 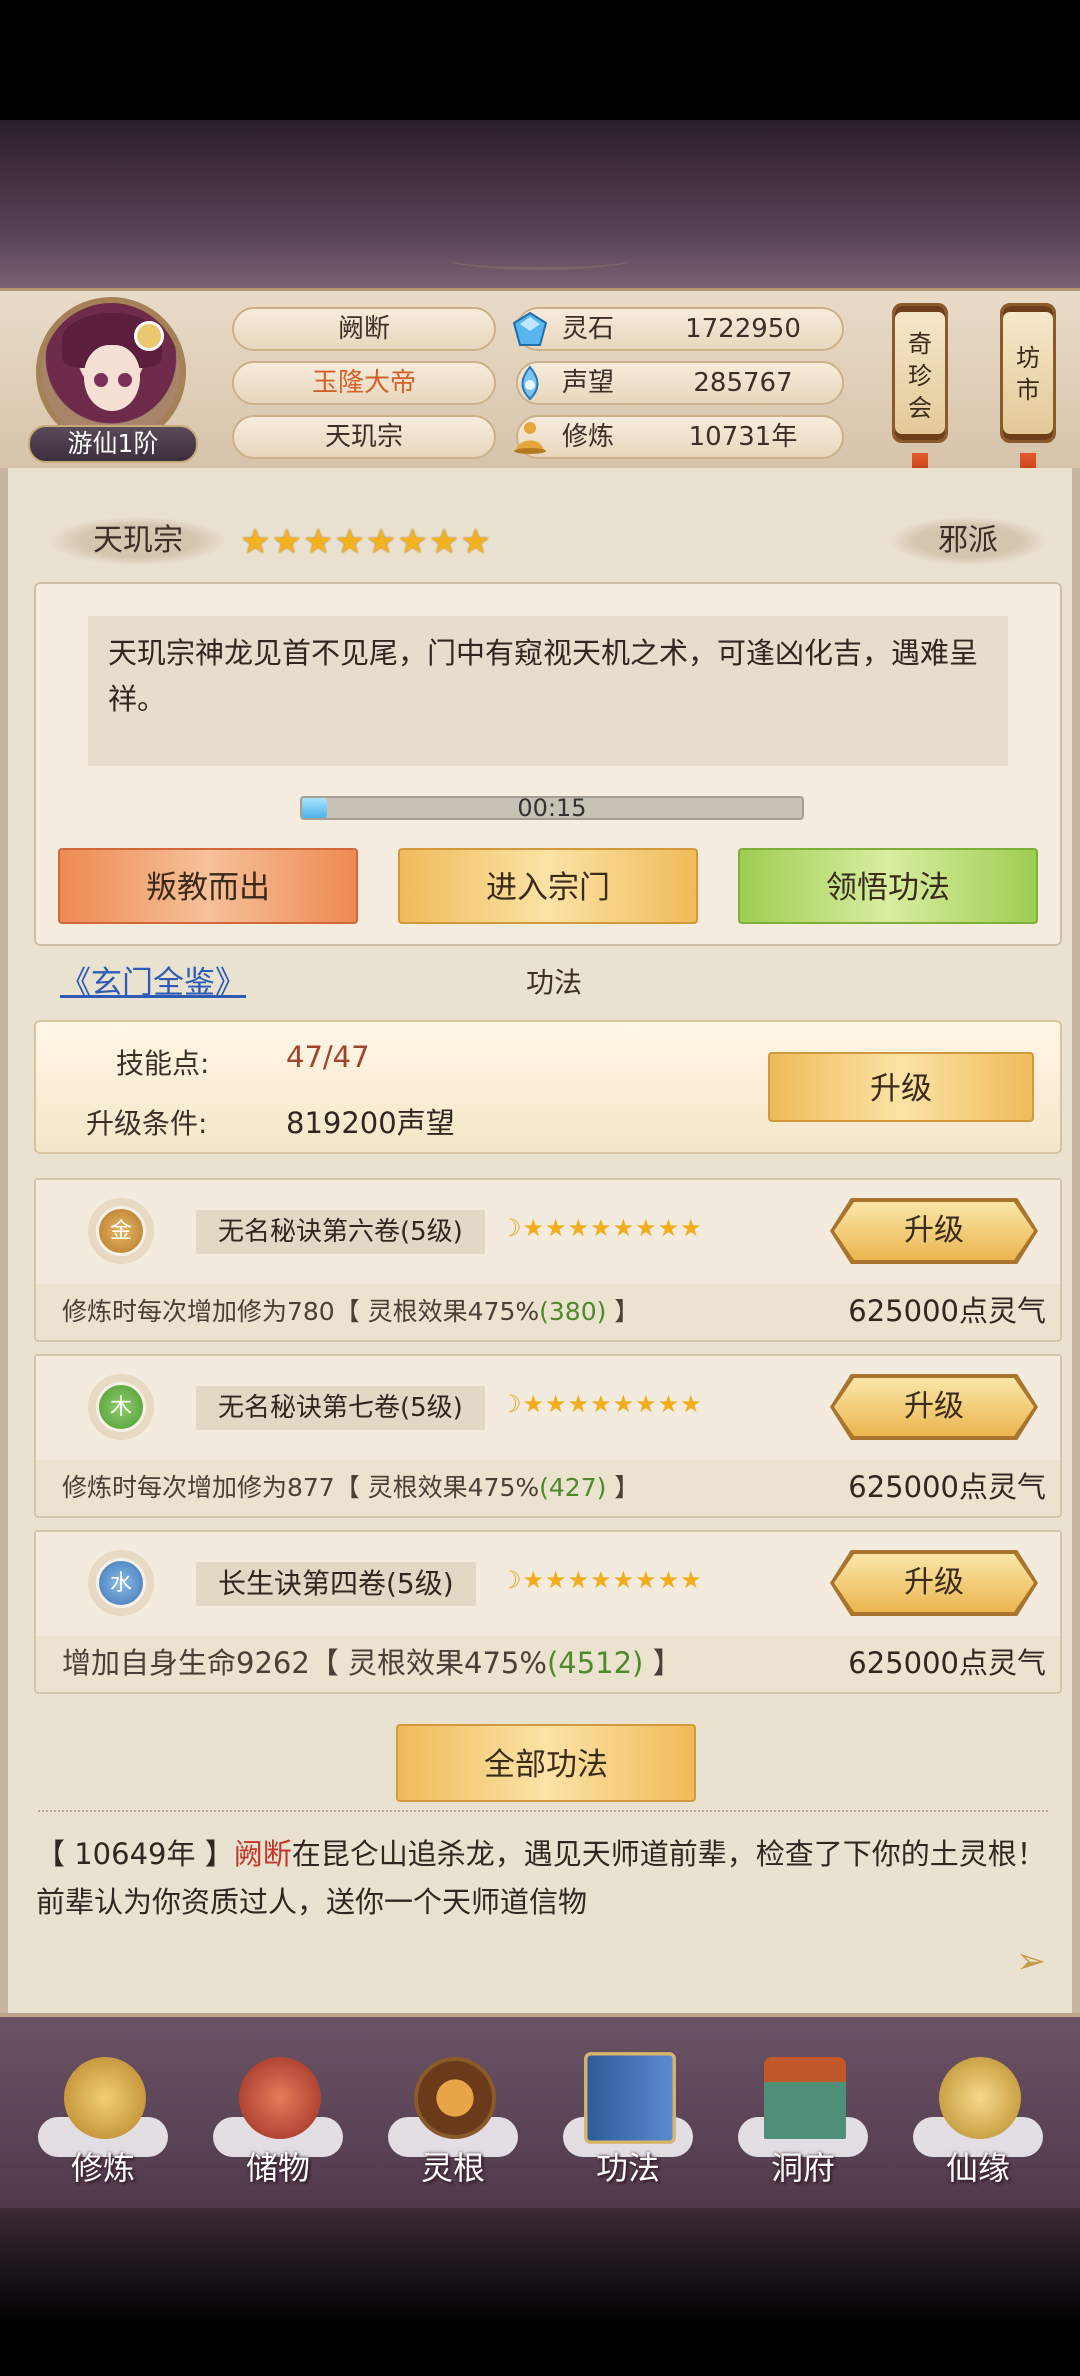 I want to click on storage-bag-icon, so click(x=280, y=2098).